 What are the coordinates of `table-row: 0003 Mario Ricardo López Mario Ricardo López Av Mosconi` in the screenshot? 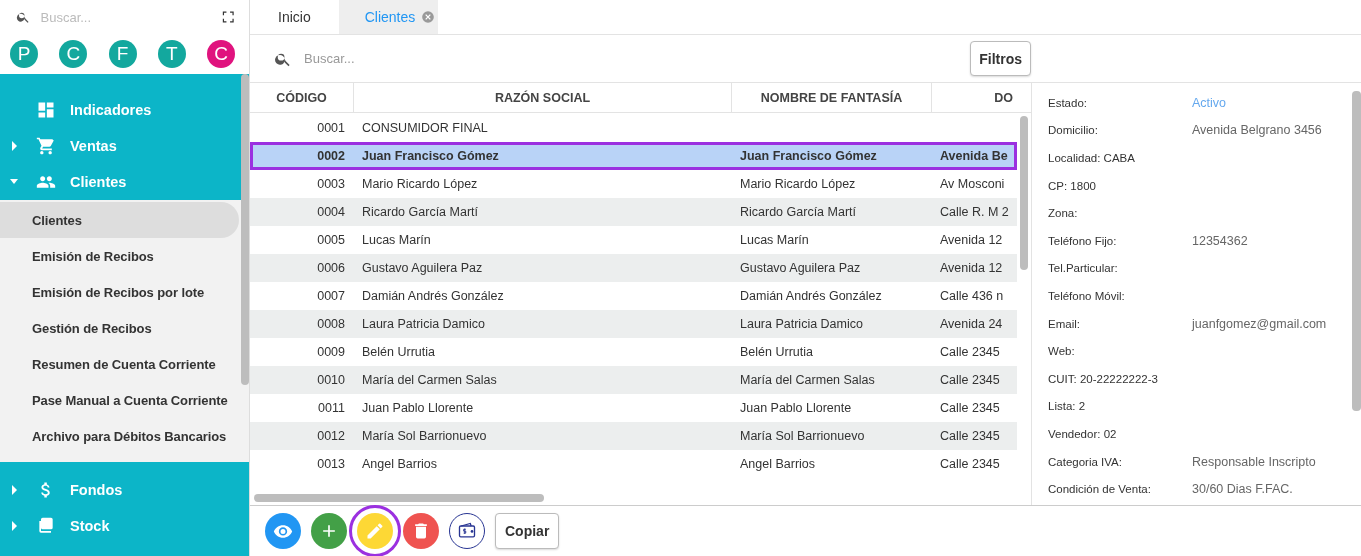 It's located at (633, 184).